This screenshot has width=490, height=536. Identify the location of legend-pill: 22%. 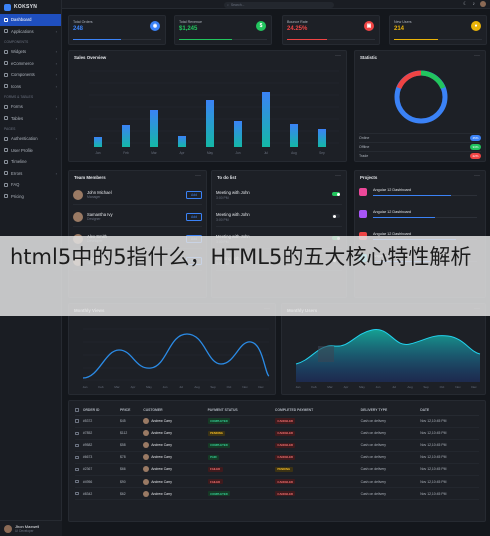
(475, 156).